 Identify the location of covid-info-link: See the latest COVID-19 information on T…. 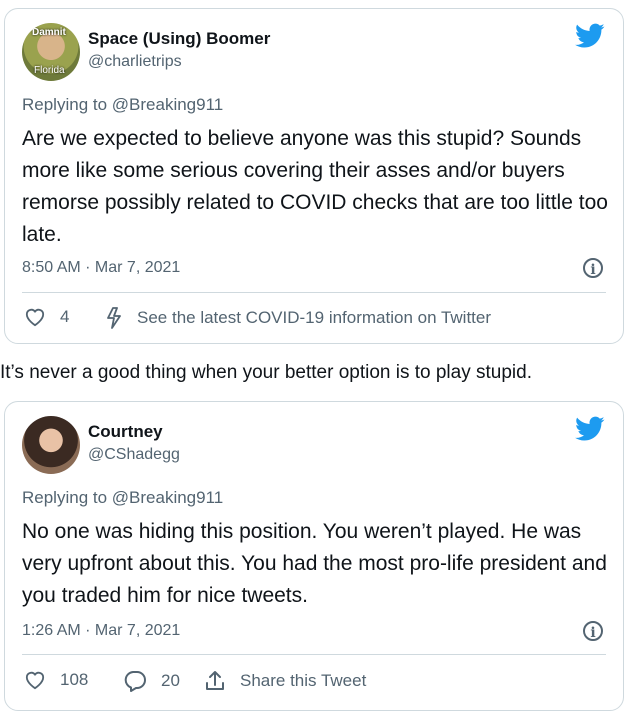
(298, 318).